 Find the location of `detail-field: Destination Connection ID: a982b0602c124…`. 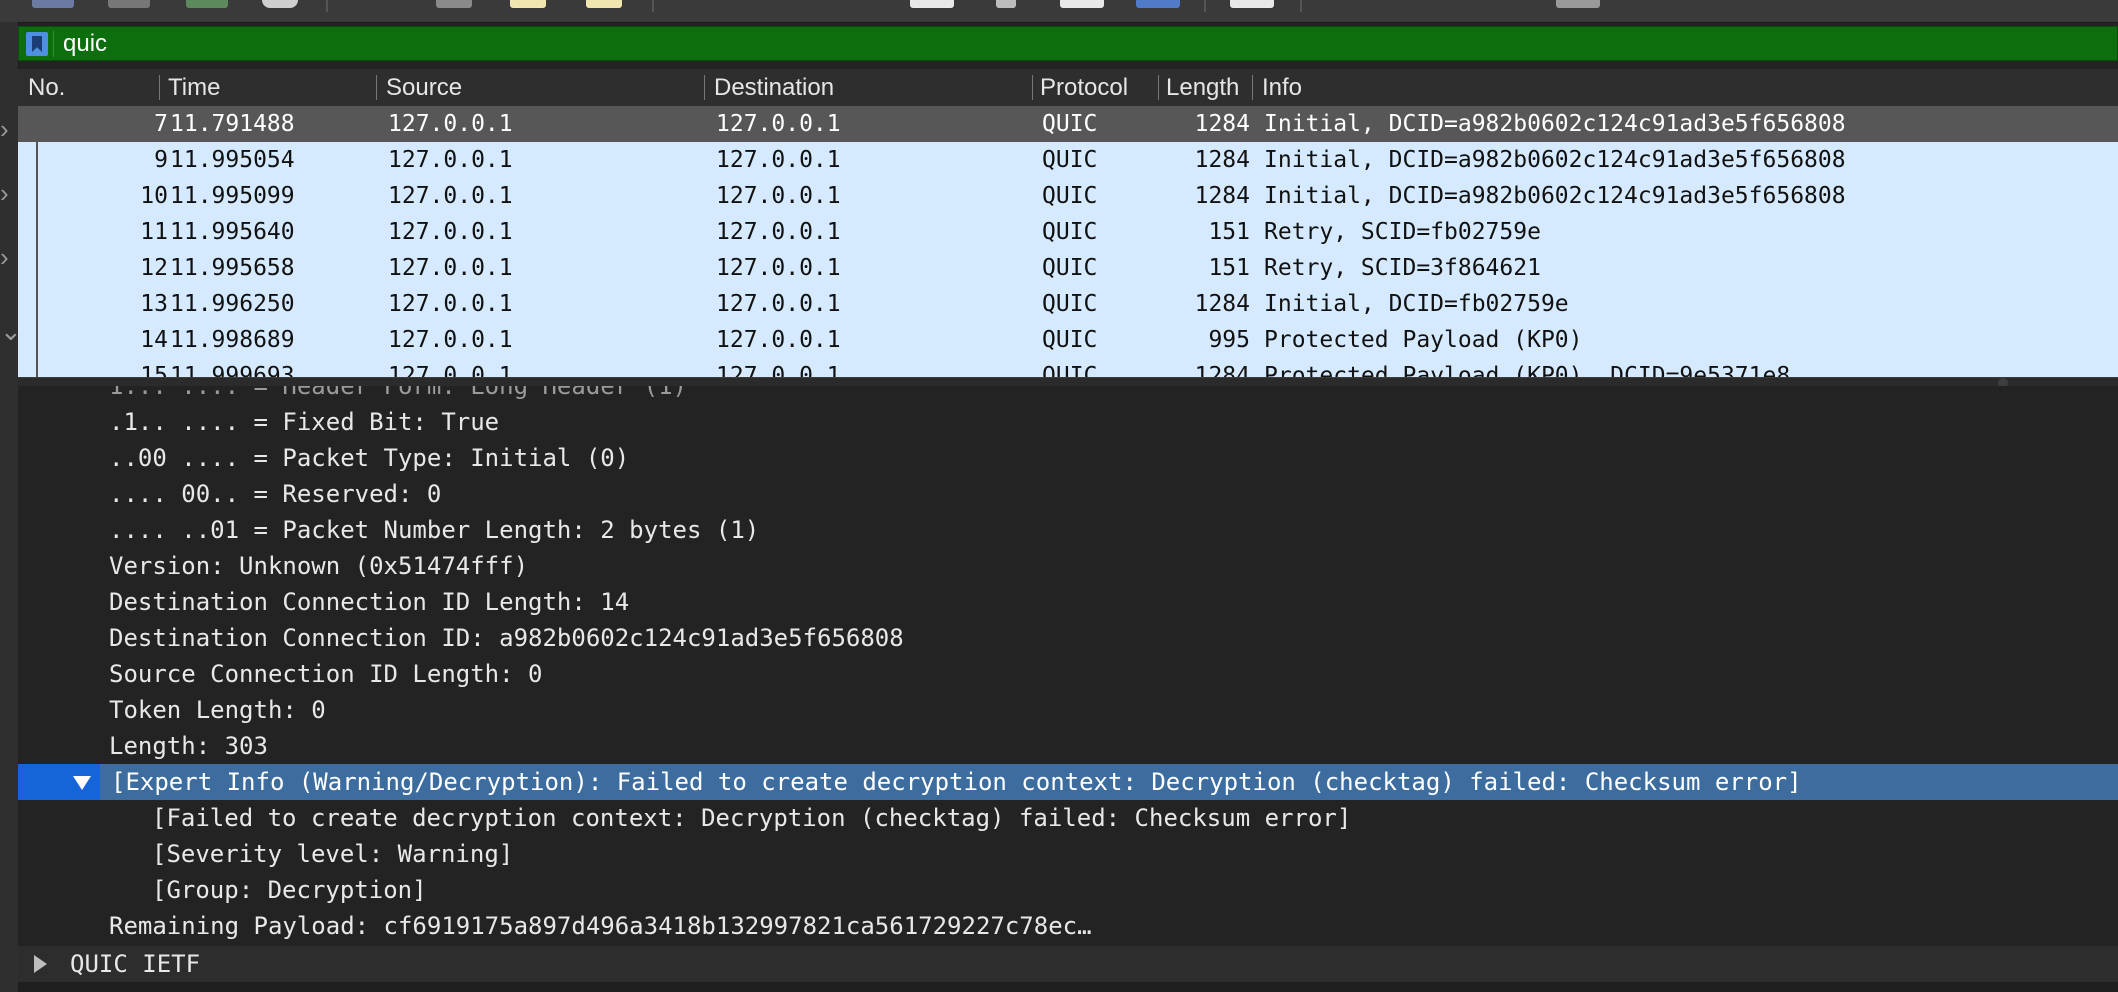

detail-field: Destination Connection ID: a982b0602c124… is located at coordinates (1068, 638).